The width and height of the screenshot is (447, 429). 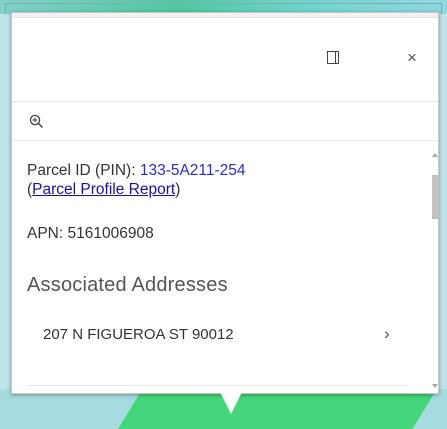 What do you see at coordinates (225, 15) in the screenshot?
I see `popup-top-edge` at bounding box center [225, 15].